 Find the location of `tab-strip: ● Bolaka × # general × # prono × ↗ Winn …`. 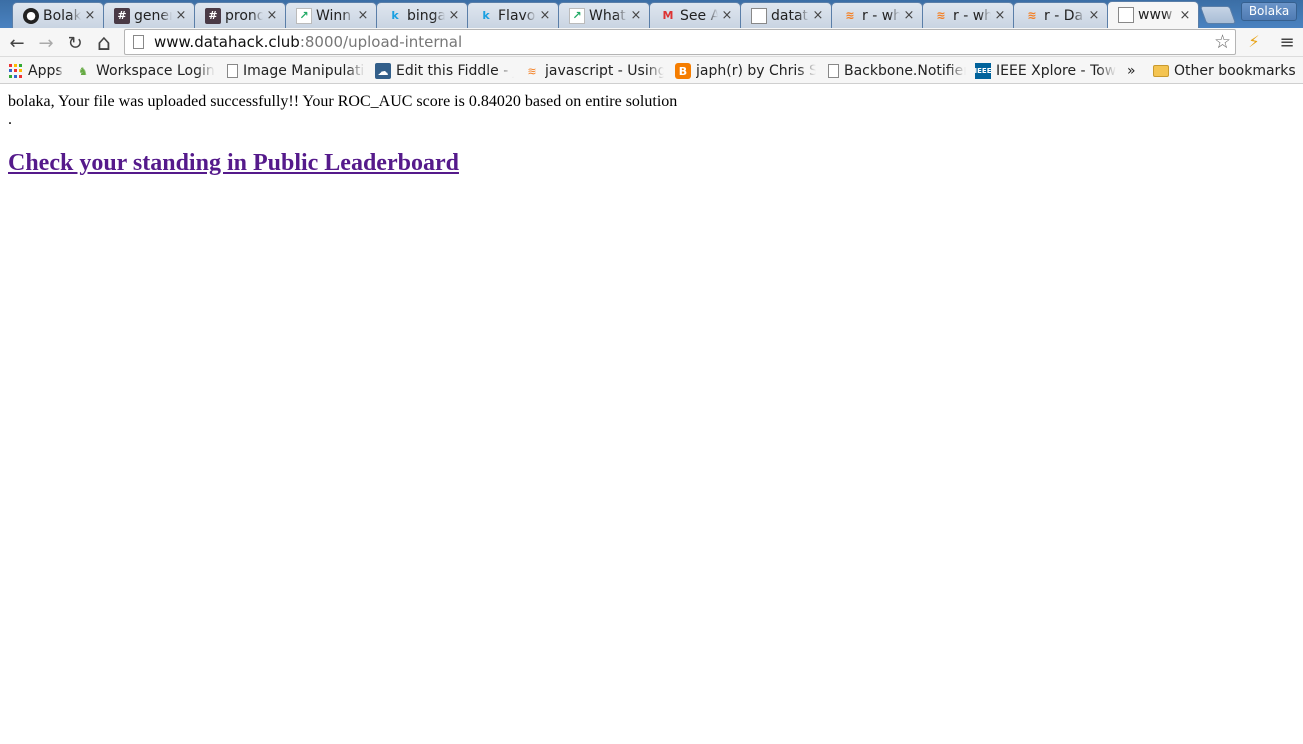

tab-strip: ● Bolaka × # general × # prono × ↗ Winn … is located at coordinates (651, 14).